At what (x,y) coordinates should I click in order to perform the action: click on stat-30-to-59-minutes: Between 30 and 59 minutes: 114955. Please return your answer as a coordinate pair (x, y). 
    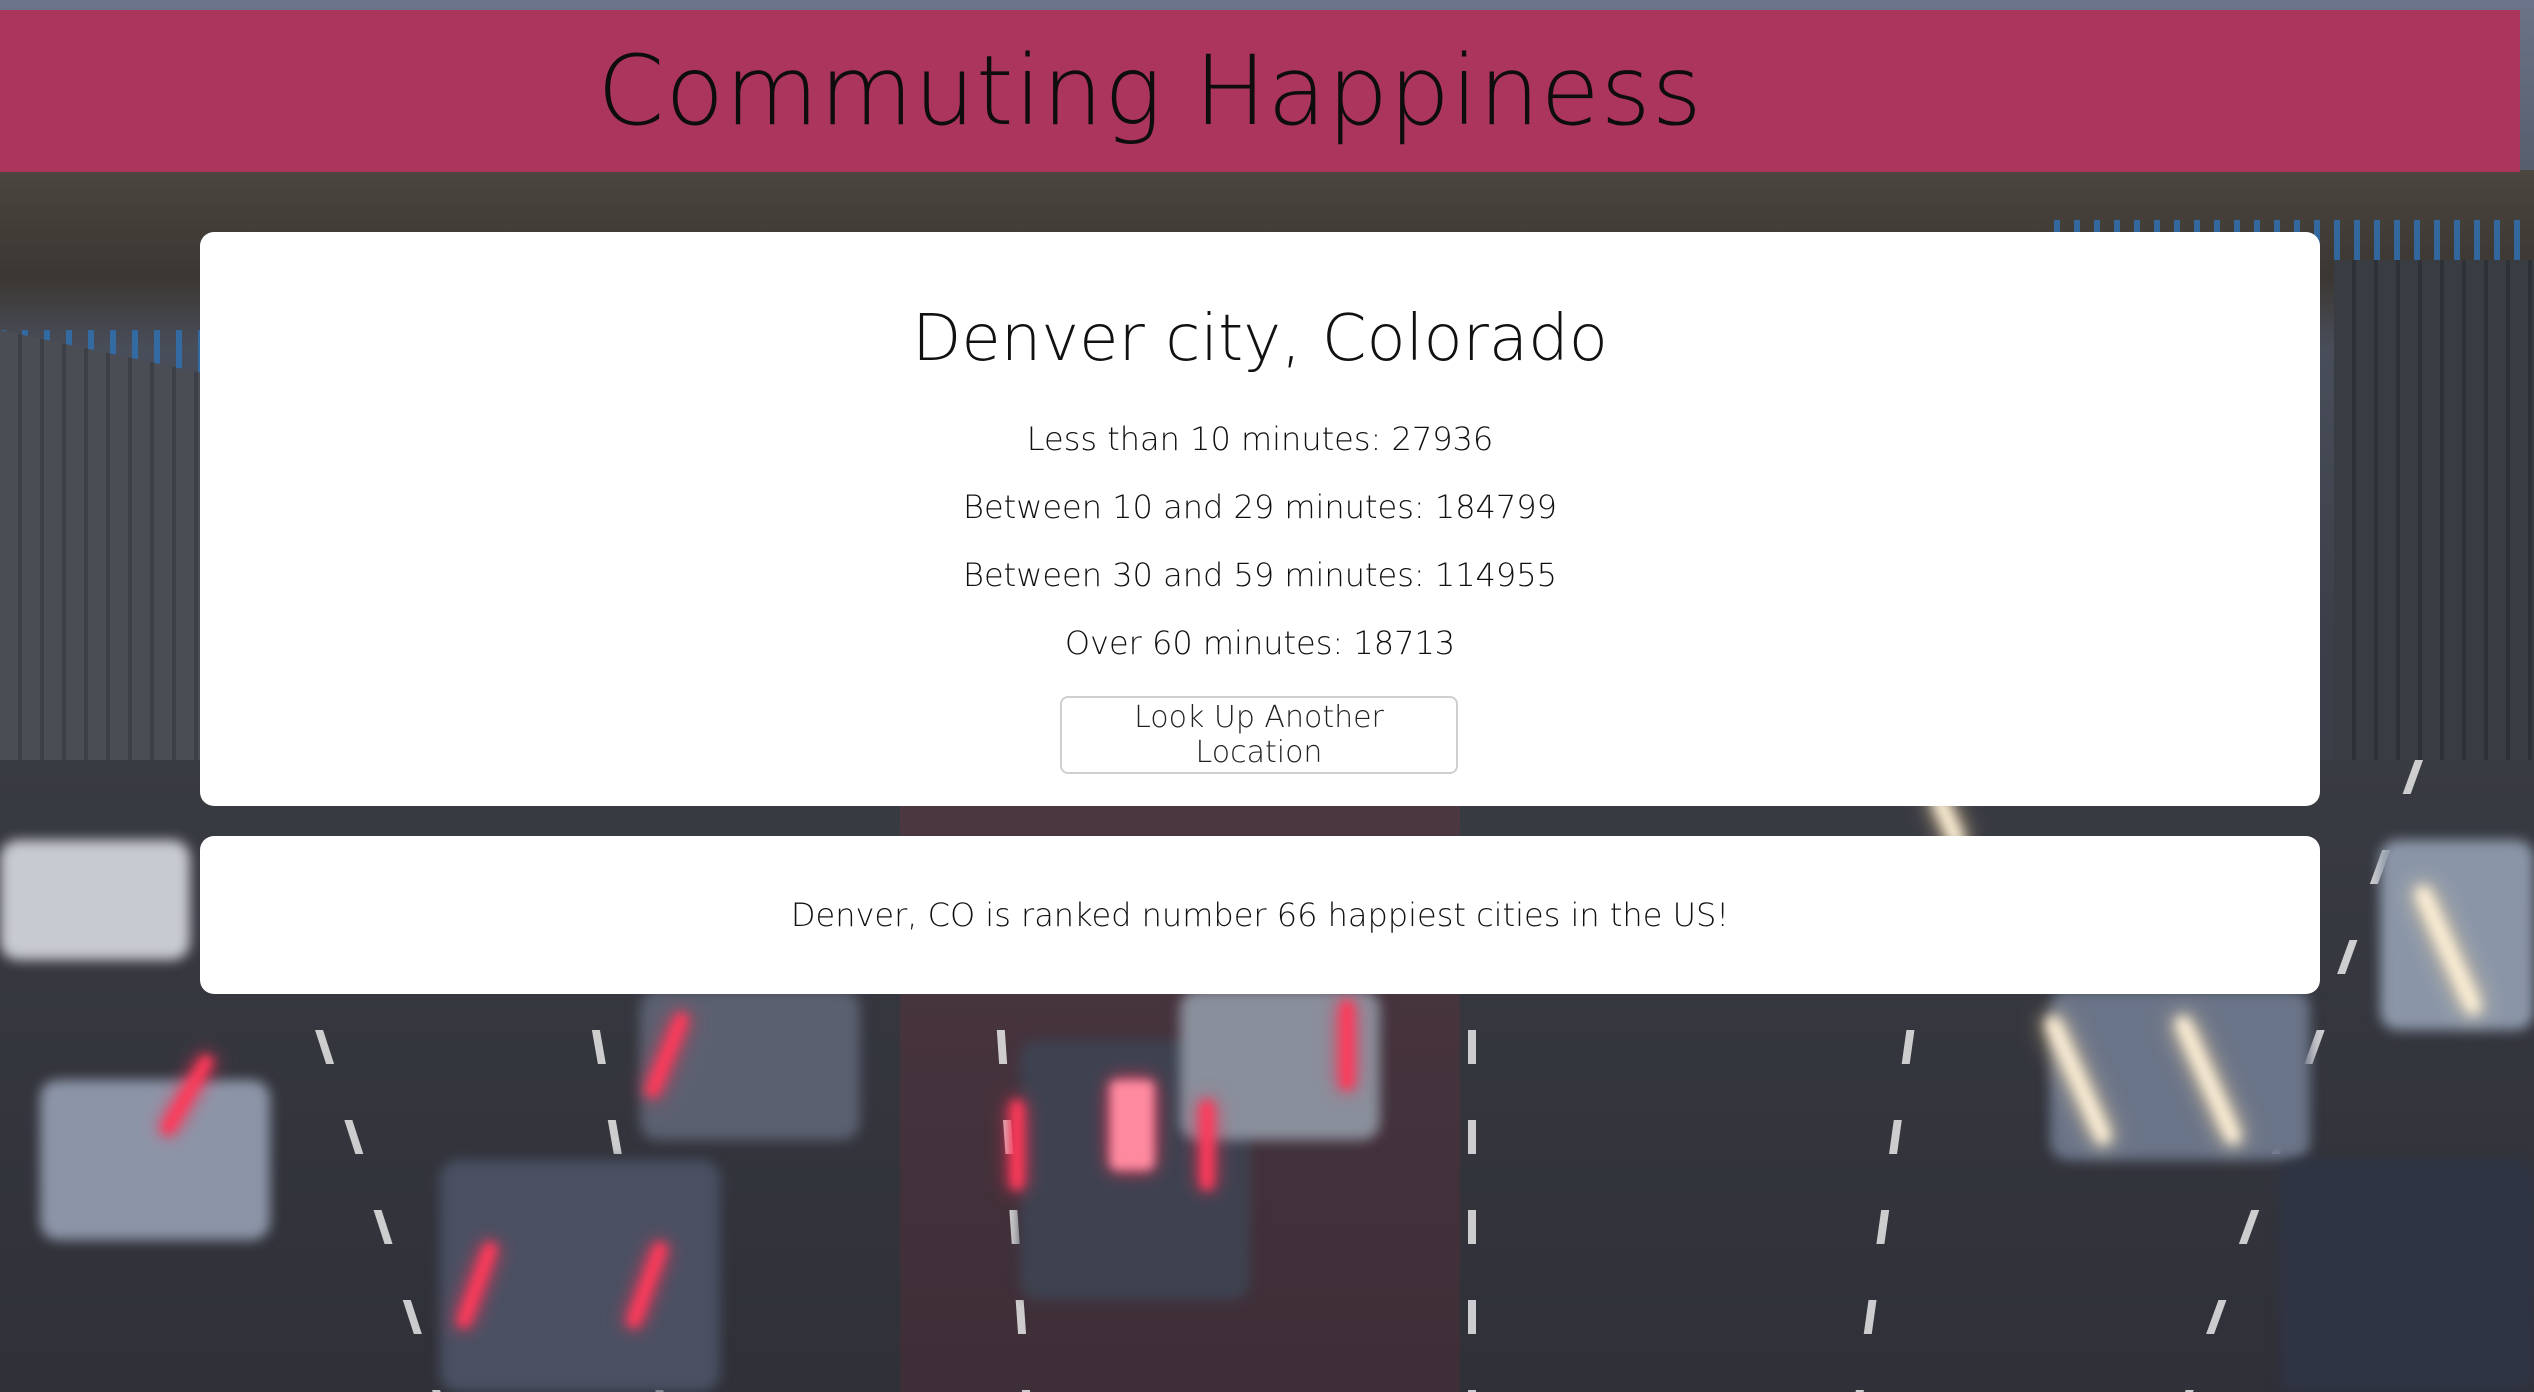
    Looking at the image, I should click on (1260, 575).